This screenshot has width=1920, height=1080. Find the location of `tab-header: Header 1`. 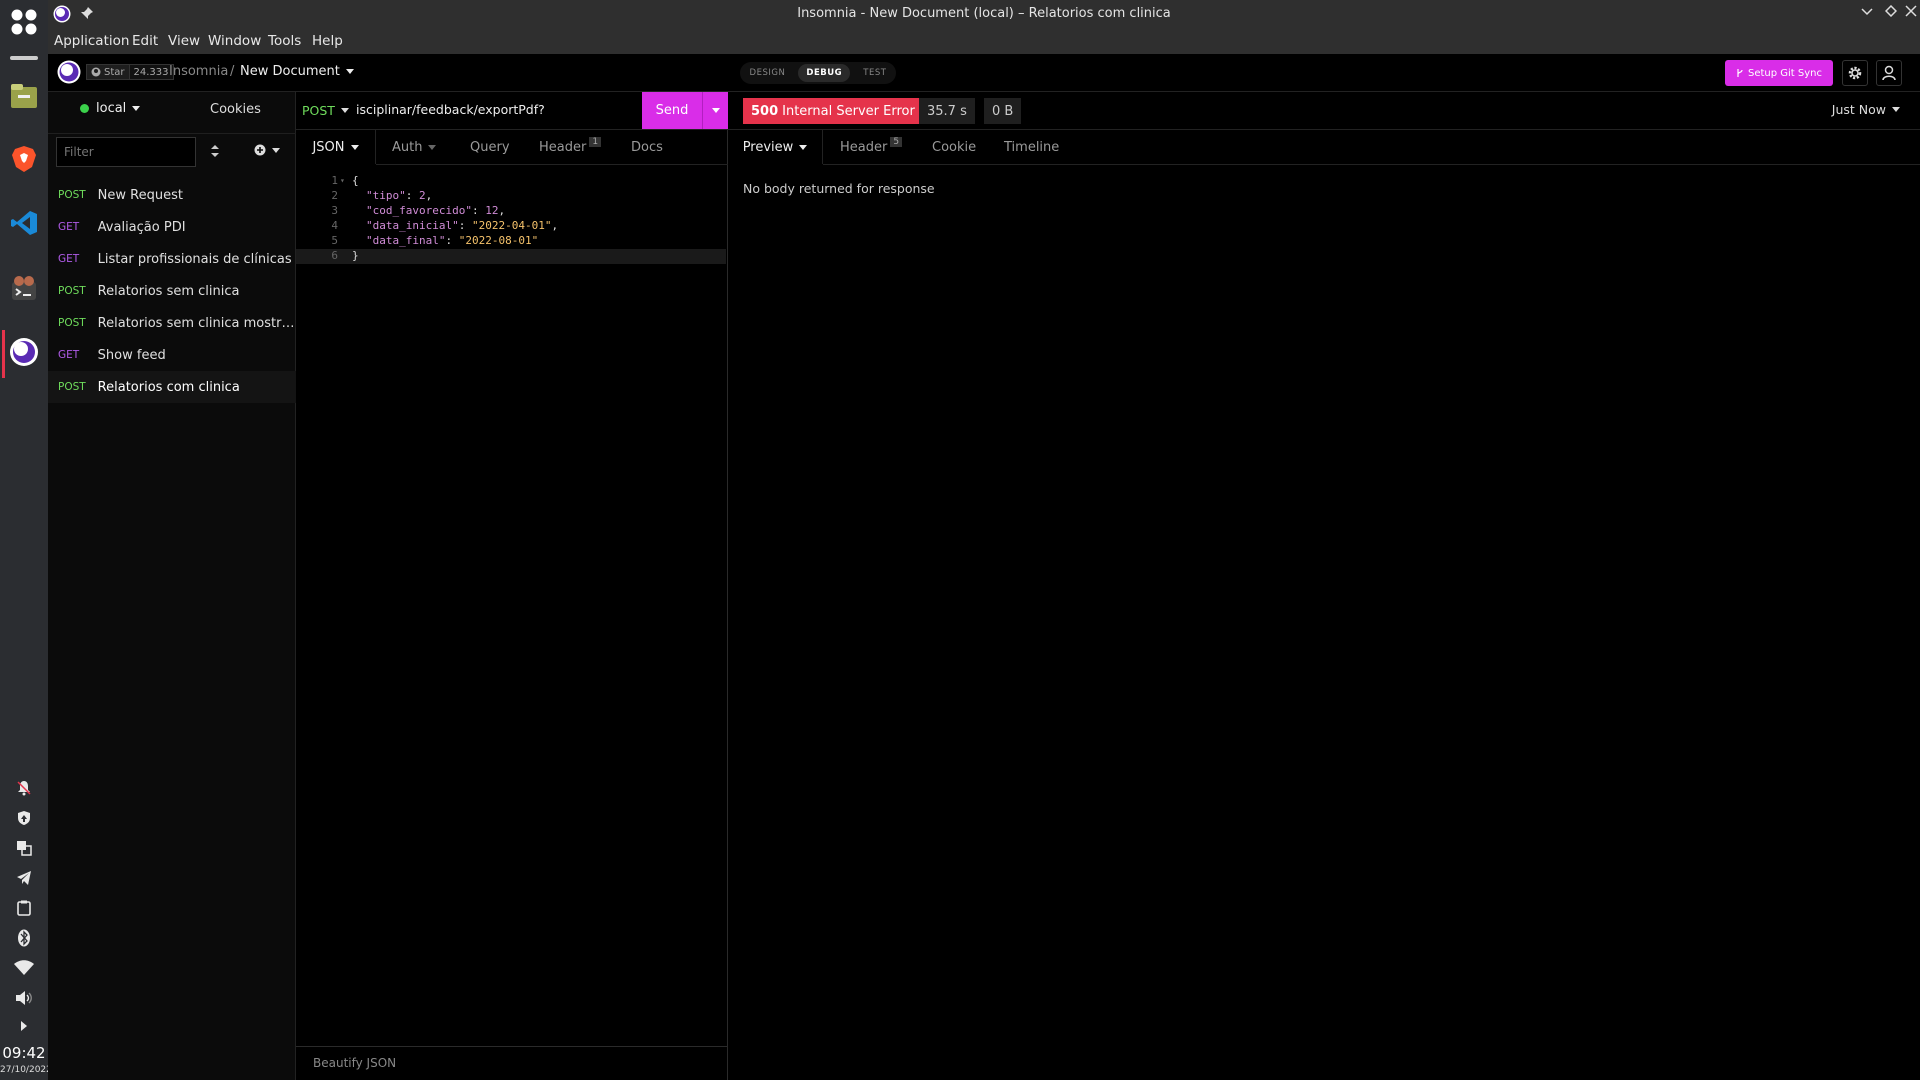

tab-header: Header 1 is located at coordinates (570, 147).